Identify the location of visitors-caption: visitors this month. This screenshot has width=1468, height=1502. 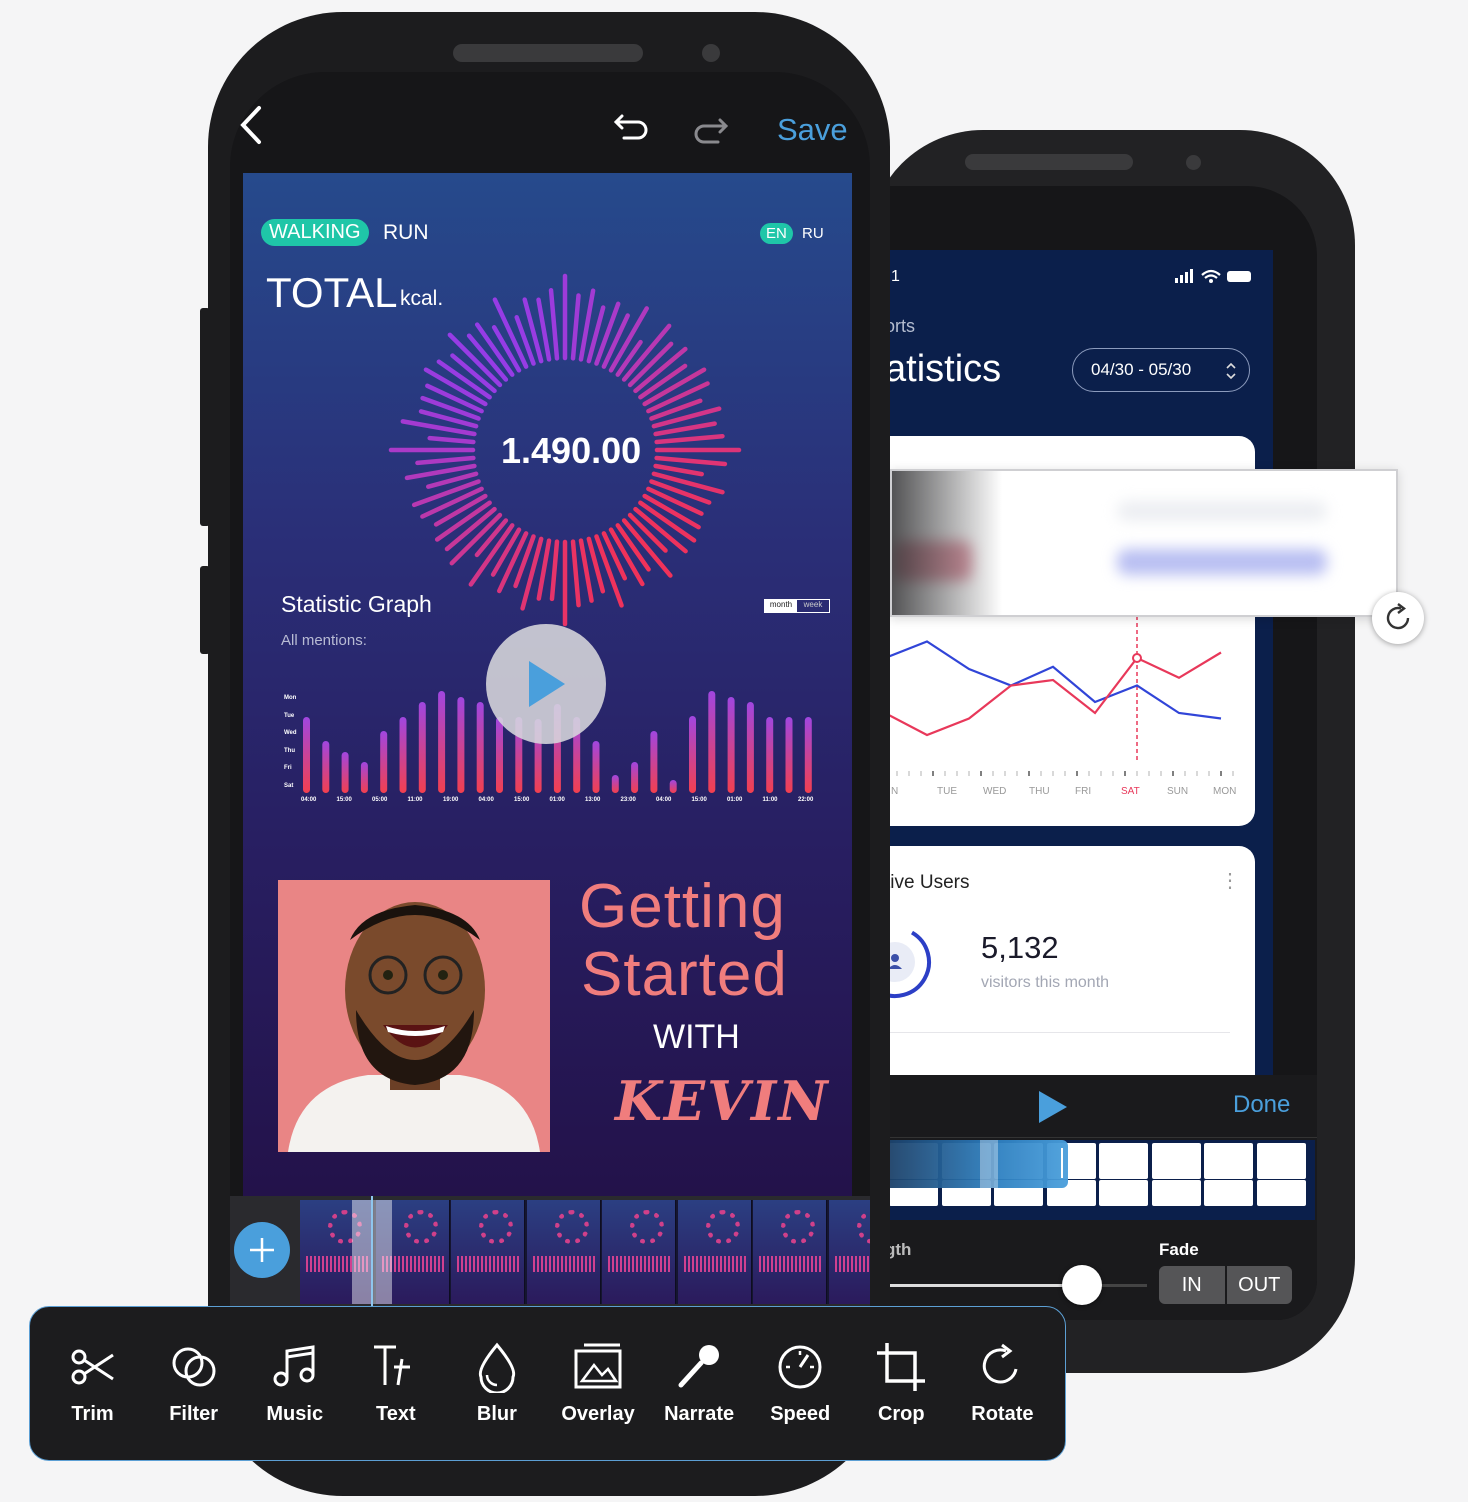
(1045, 982).